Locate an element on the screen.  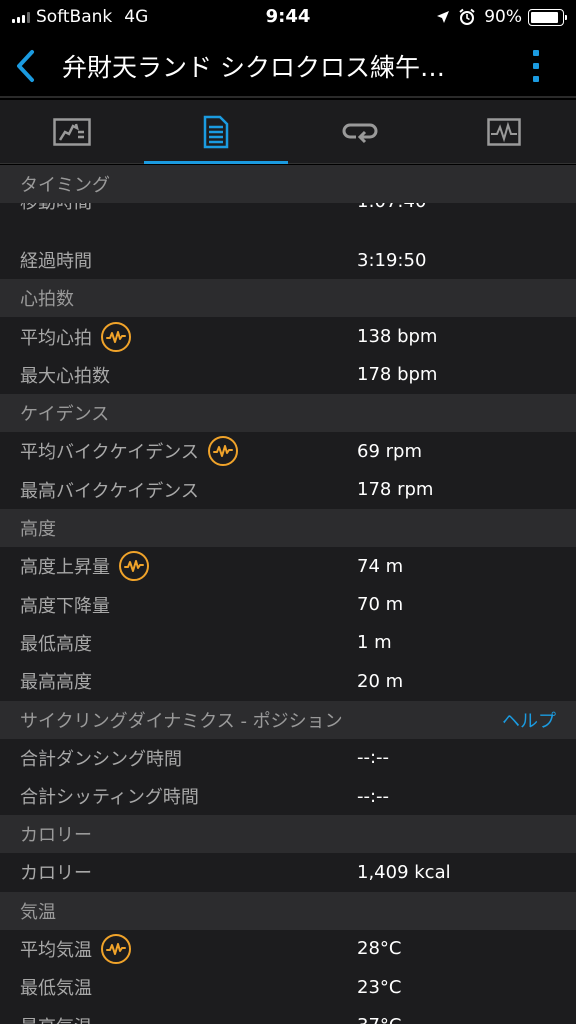
section-header-elevation: 高度 is located at coordinates (288, 527).